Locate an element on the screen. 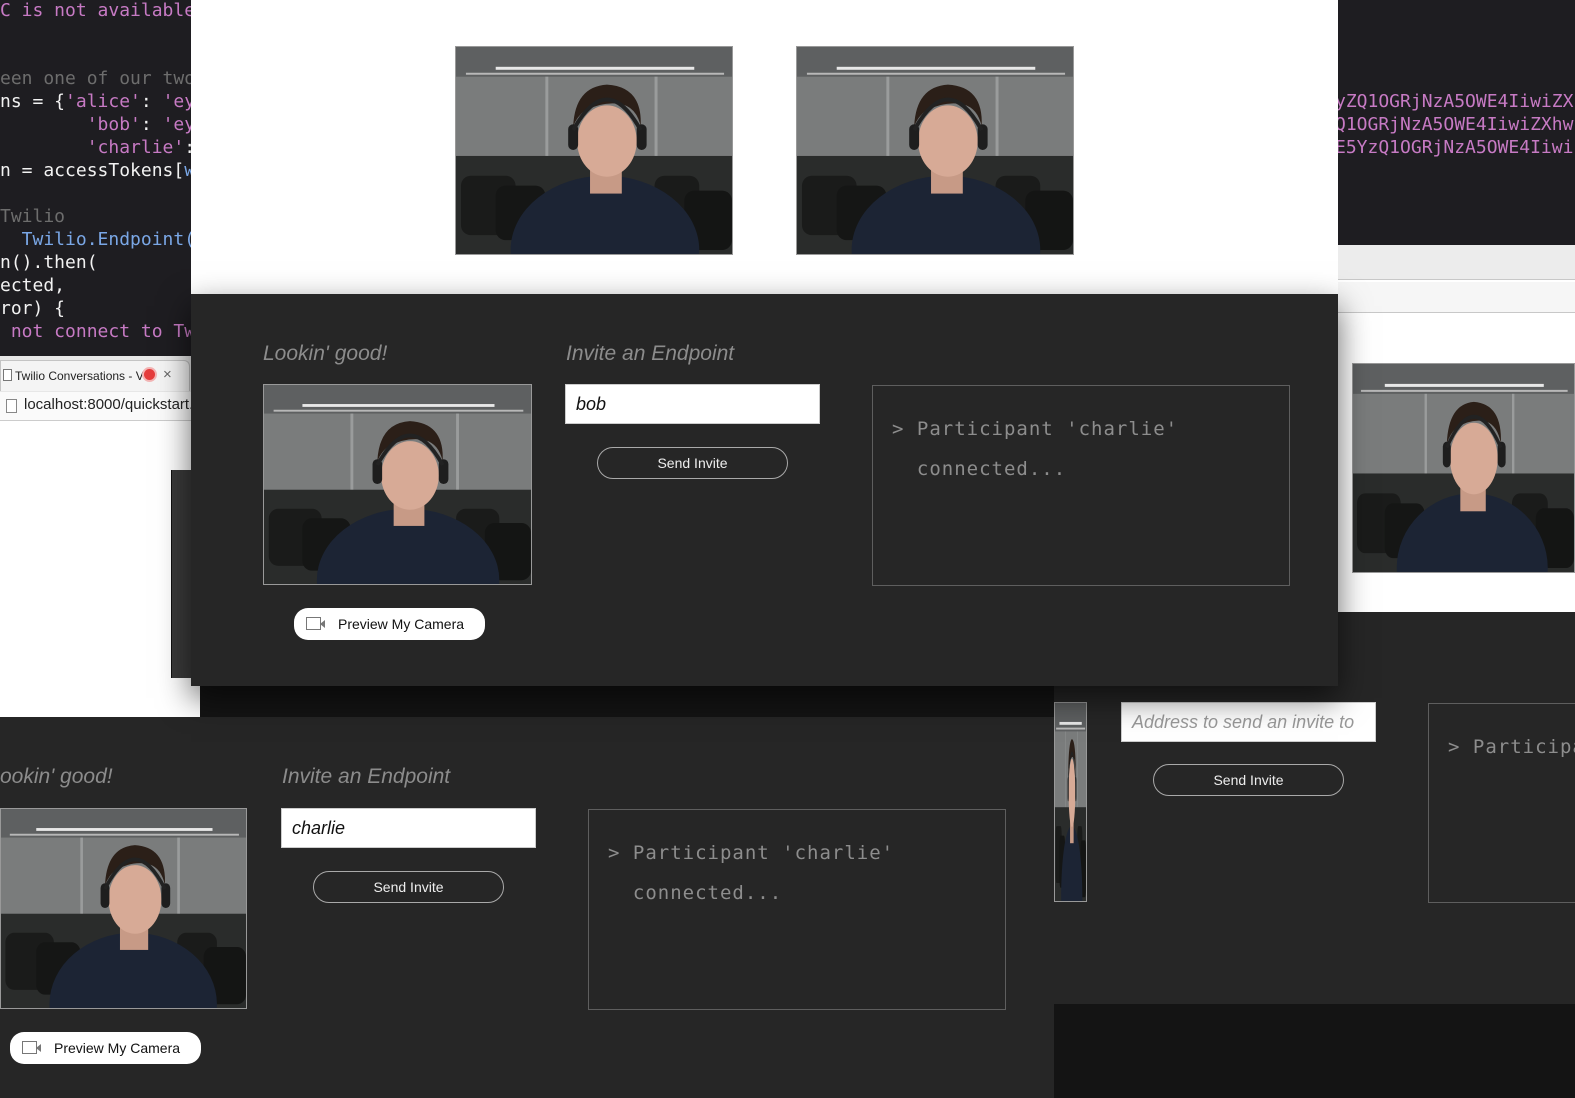  code-line: Twilio is located at coordinates (33, 216).